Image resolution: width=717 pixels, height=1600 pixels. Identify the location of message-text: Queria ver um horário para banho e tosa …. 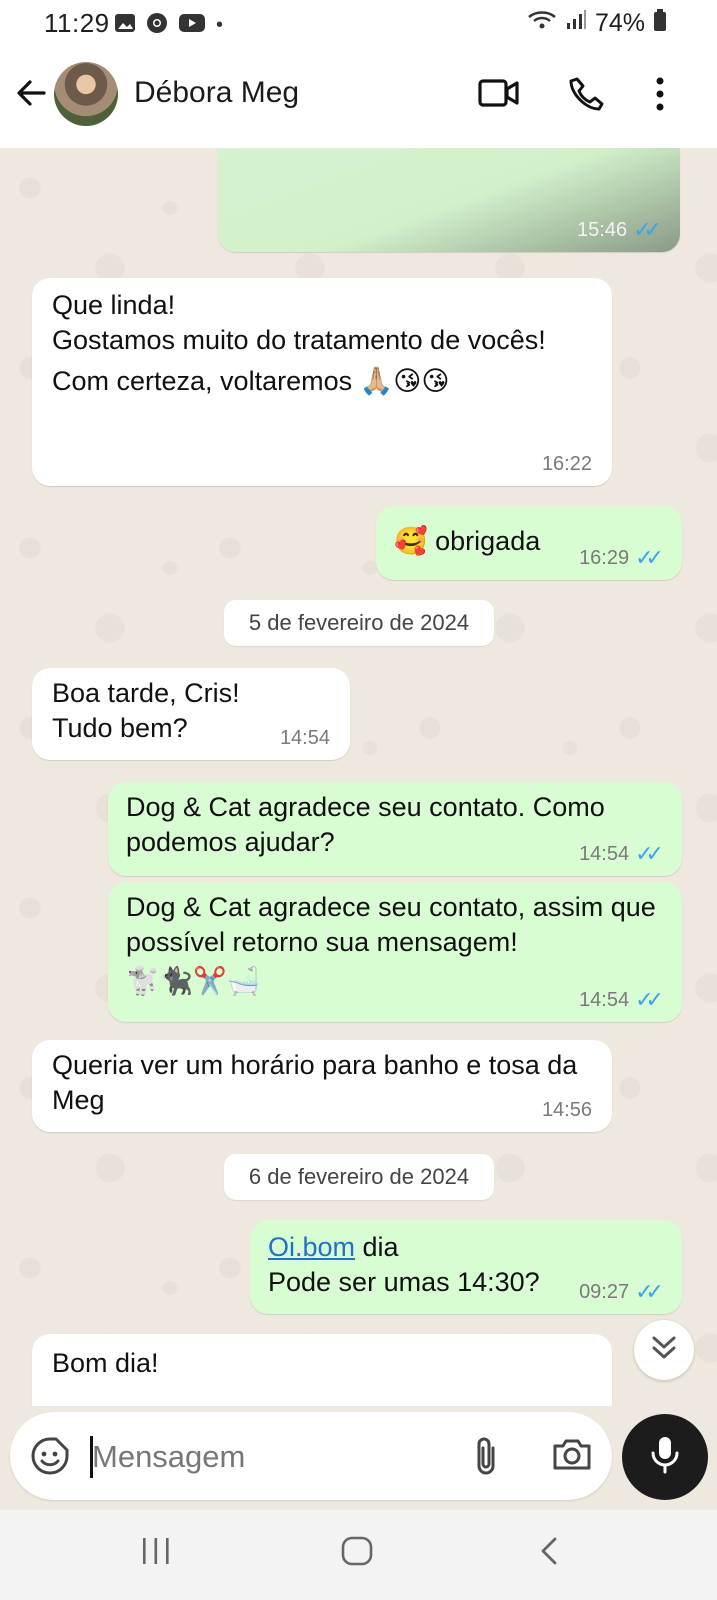
(315, 1082).